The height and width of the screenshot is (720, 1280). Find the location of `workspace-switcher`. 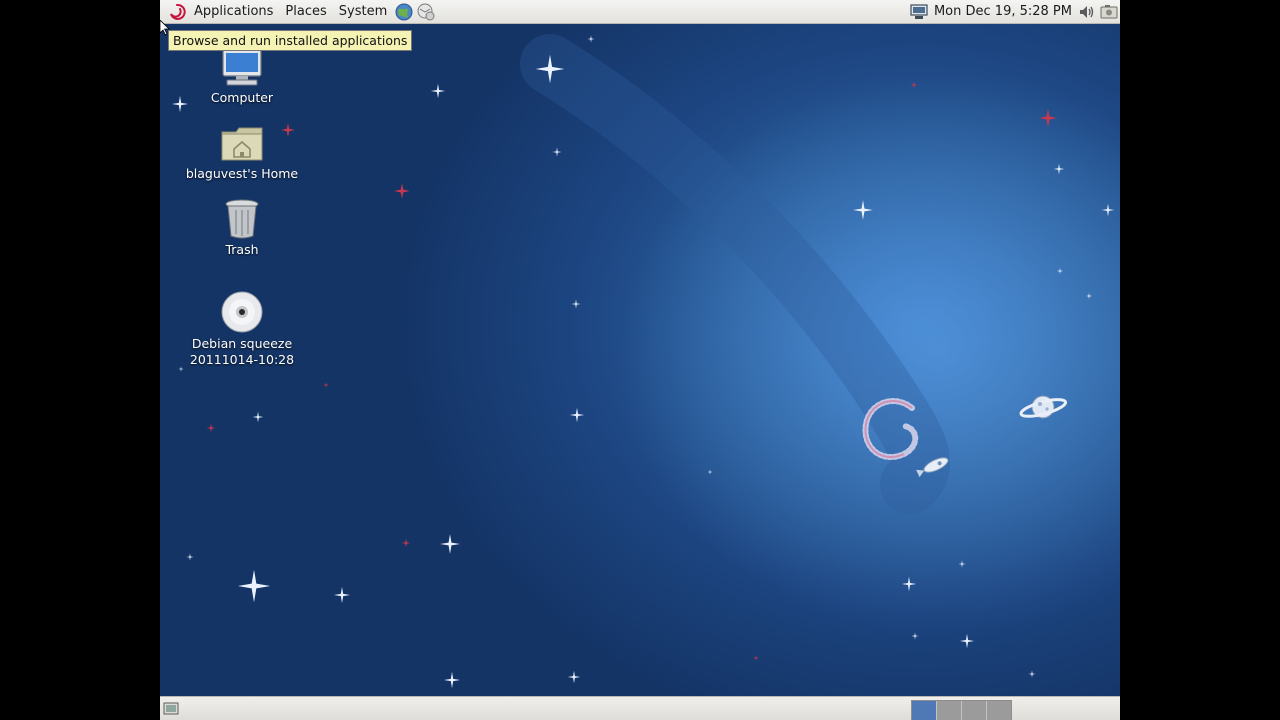

workspace-switcher is located at coordinates (961, 710).